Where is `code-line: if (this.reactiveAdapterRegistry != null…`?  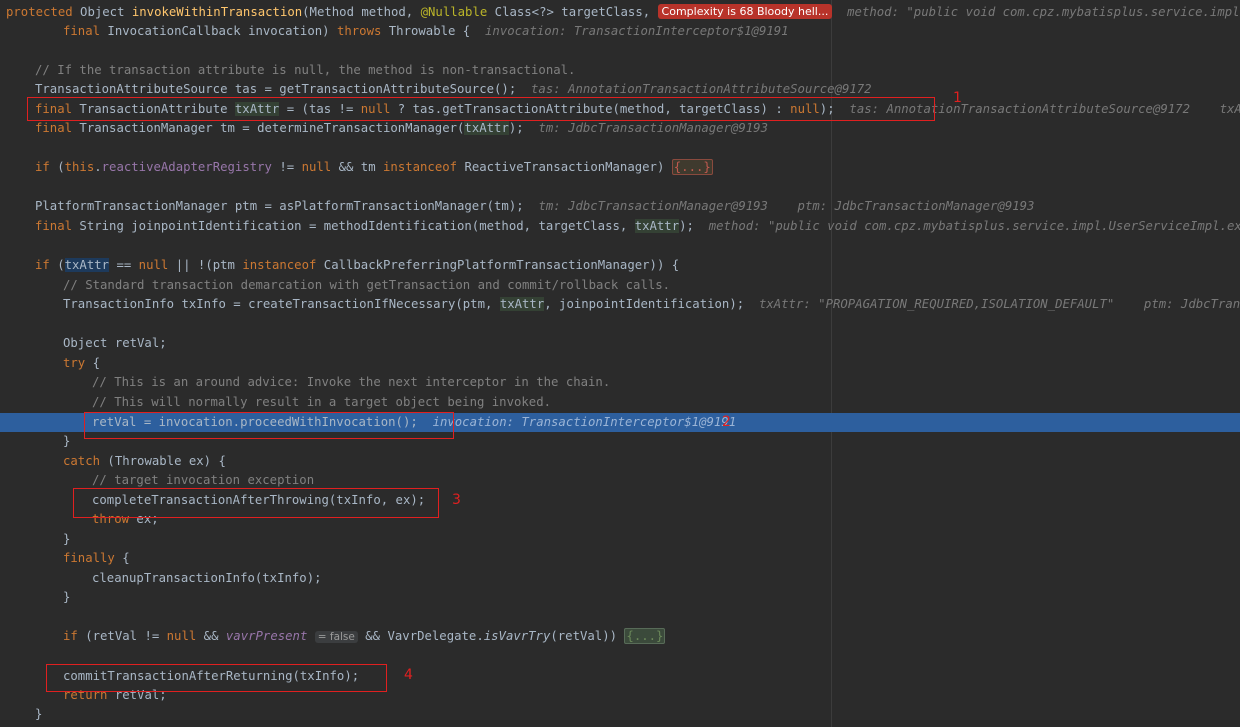 code-line: if (this.reactiveAdapterRegistry != null… is located at coordinates (637, 167).